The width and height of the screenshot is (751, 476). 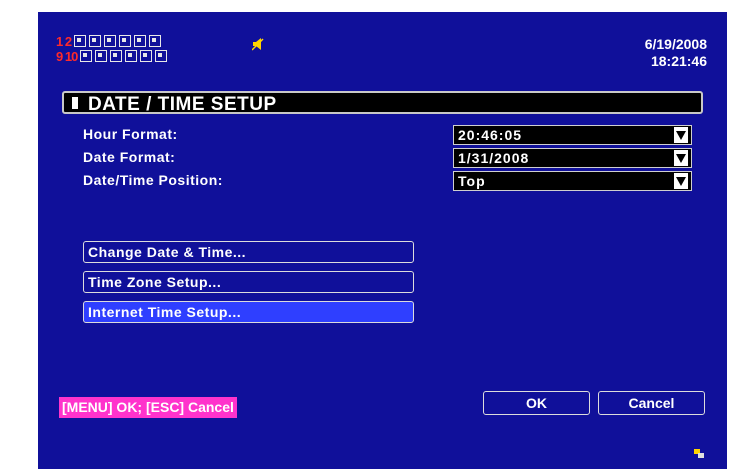 I want to click on speaker-alert-icon, so click(x=257, y=45).